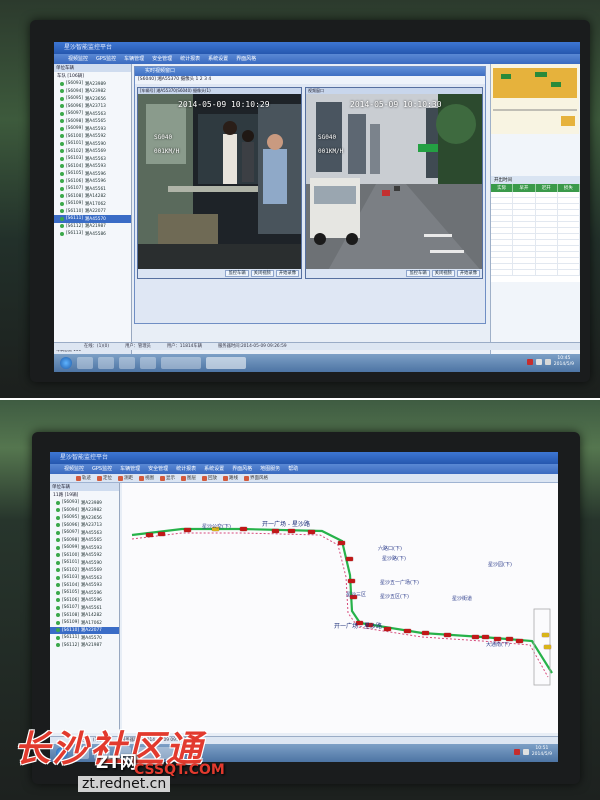  Describe the element at coordinates (158, 469) in the screenshot. I see `bottom-menu-3: 安全管理` at that location.